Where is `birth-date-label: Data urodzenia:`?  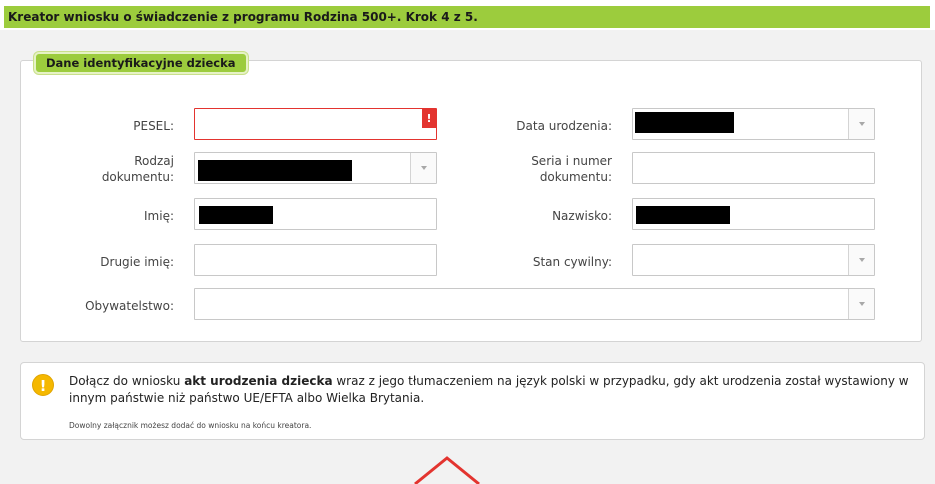 birth-date-label: Data urodzenia: is located at coordinates (564, 126).